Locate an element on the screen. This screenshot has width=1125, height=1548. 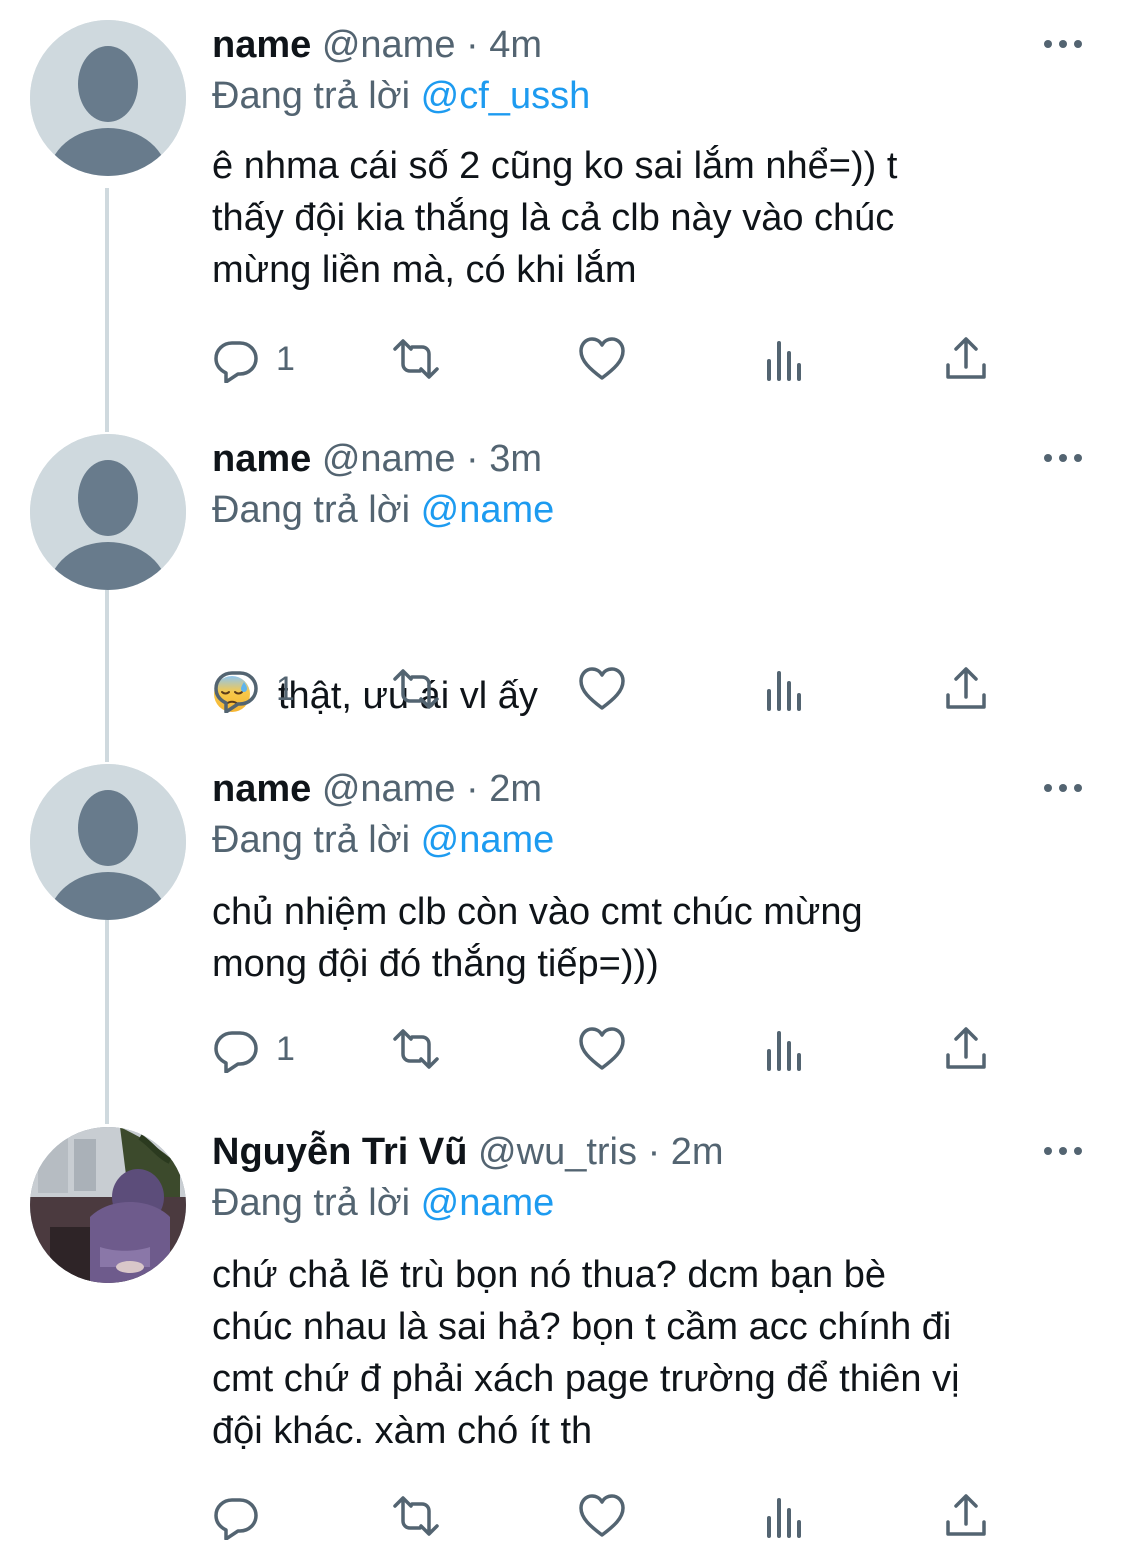
timestamp: 4m is located at coordinates (515, 45).